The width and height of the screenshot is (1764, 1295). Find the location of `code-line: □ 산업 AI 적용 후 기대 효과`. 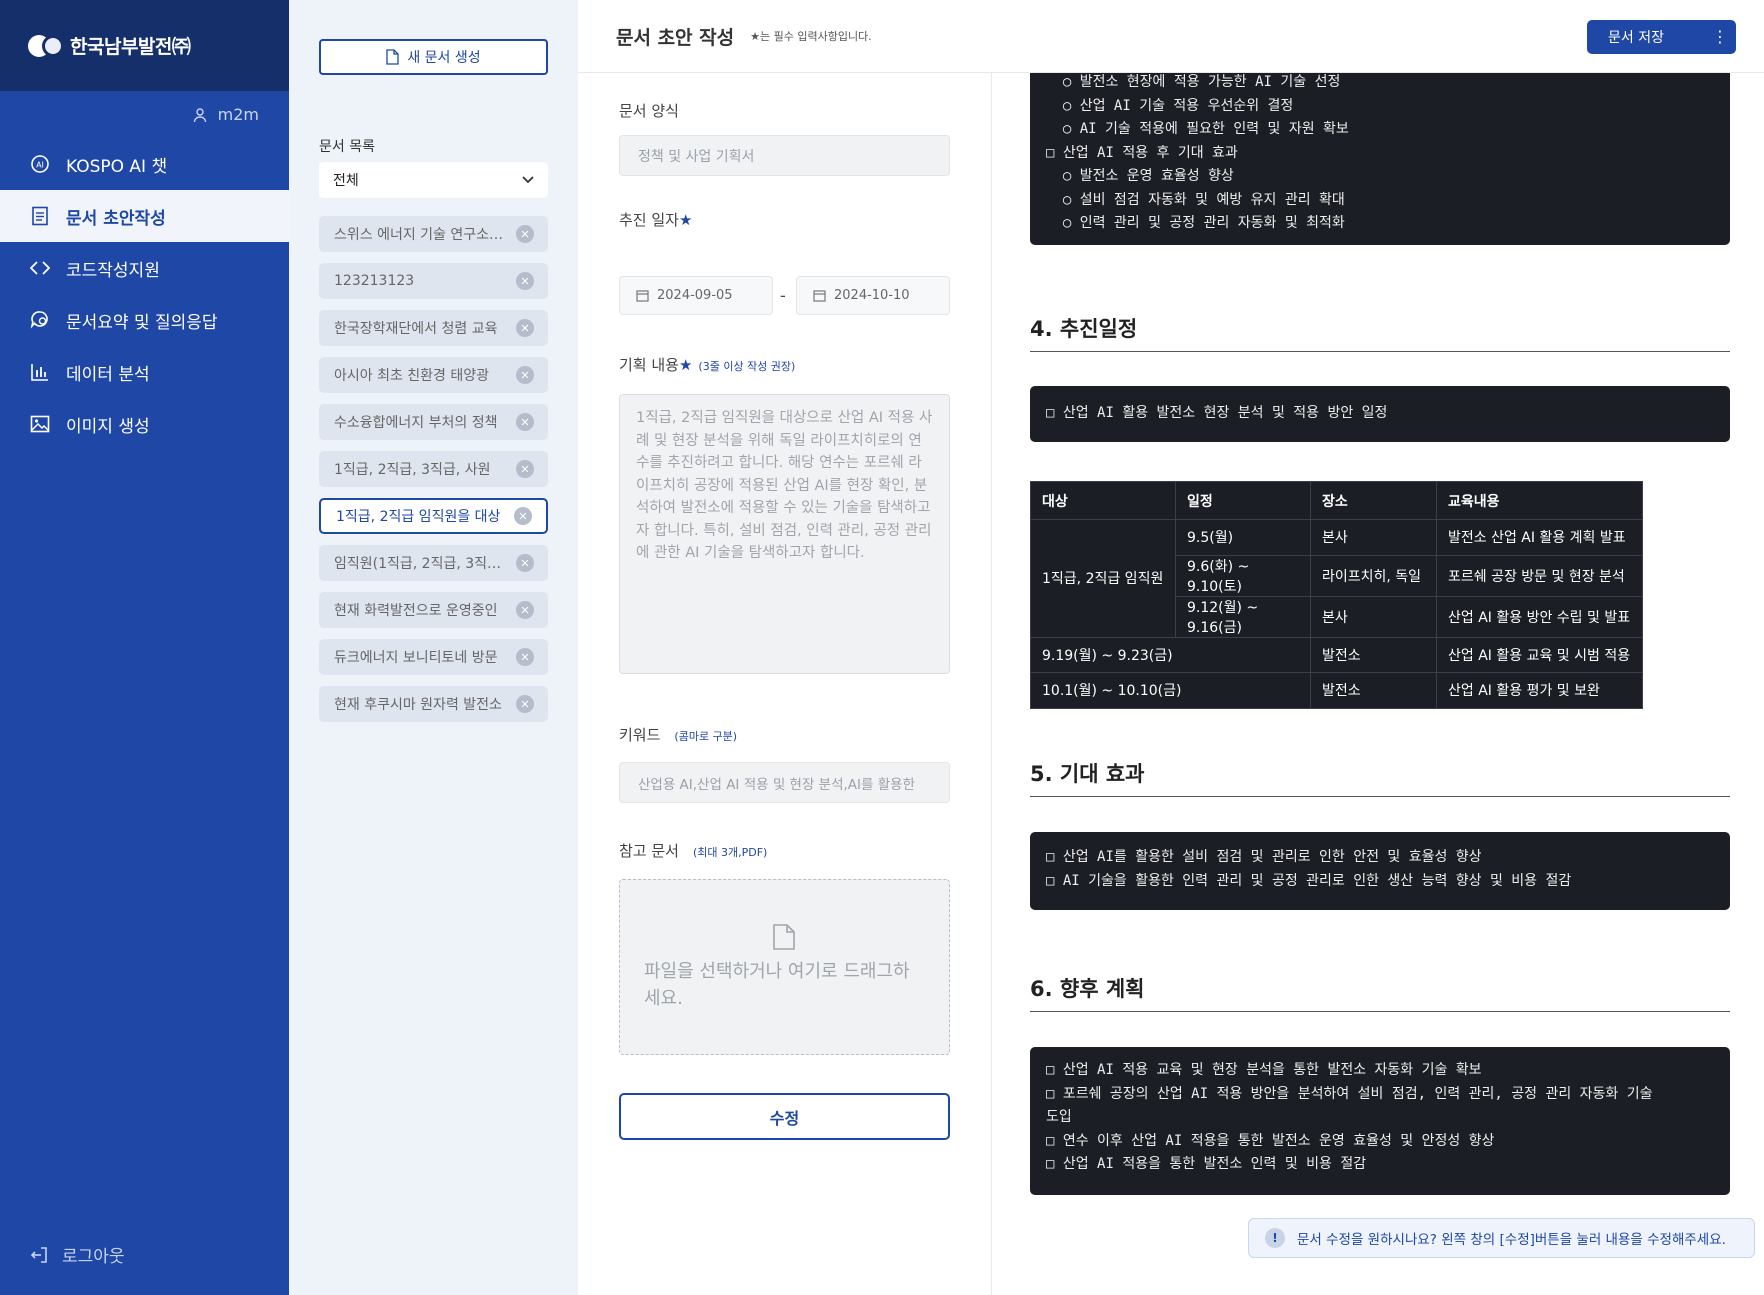

code-line: □ 산업 AI 적용 후 기대 효과 is located at coordinates (1142, 152).